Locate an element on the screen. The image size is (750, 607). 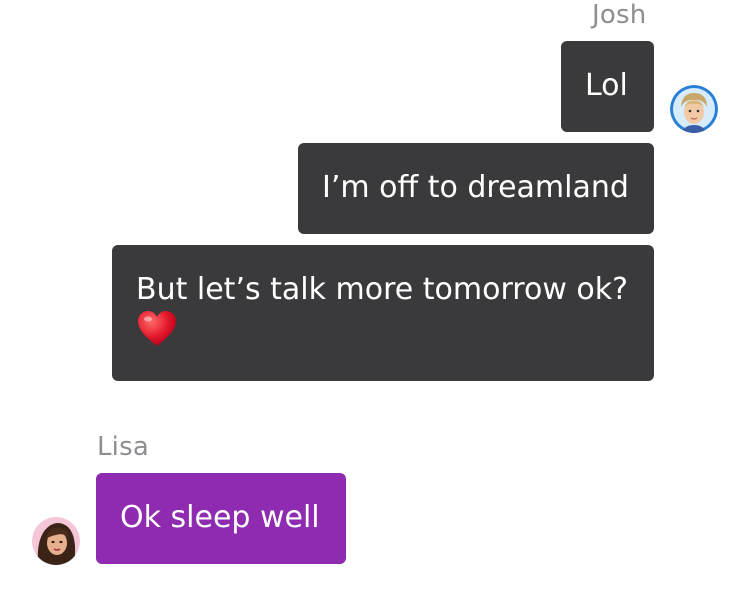
lisa-avatar is located at coordinates (56, 541).